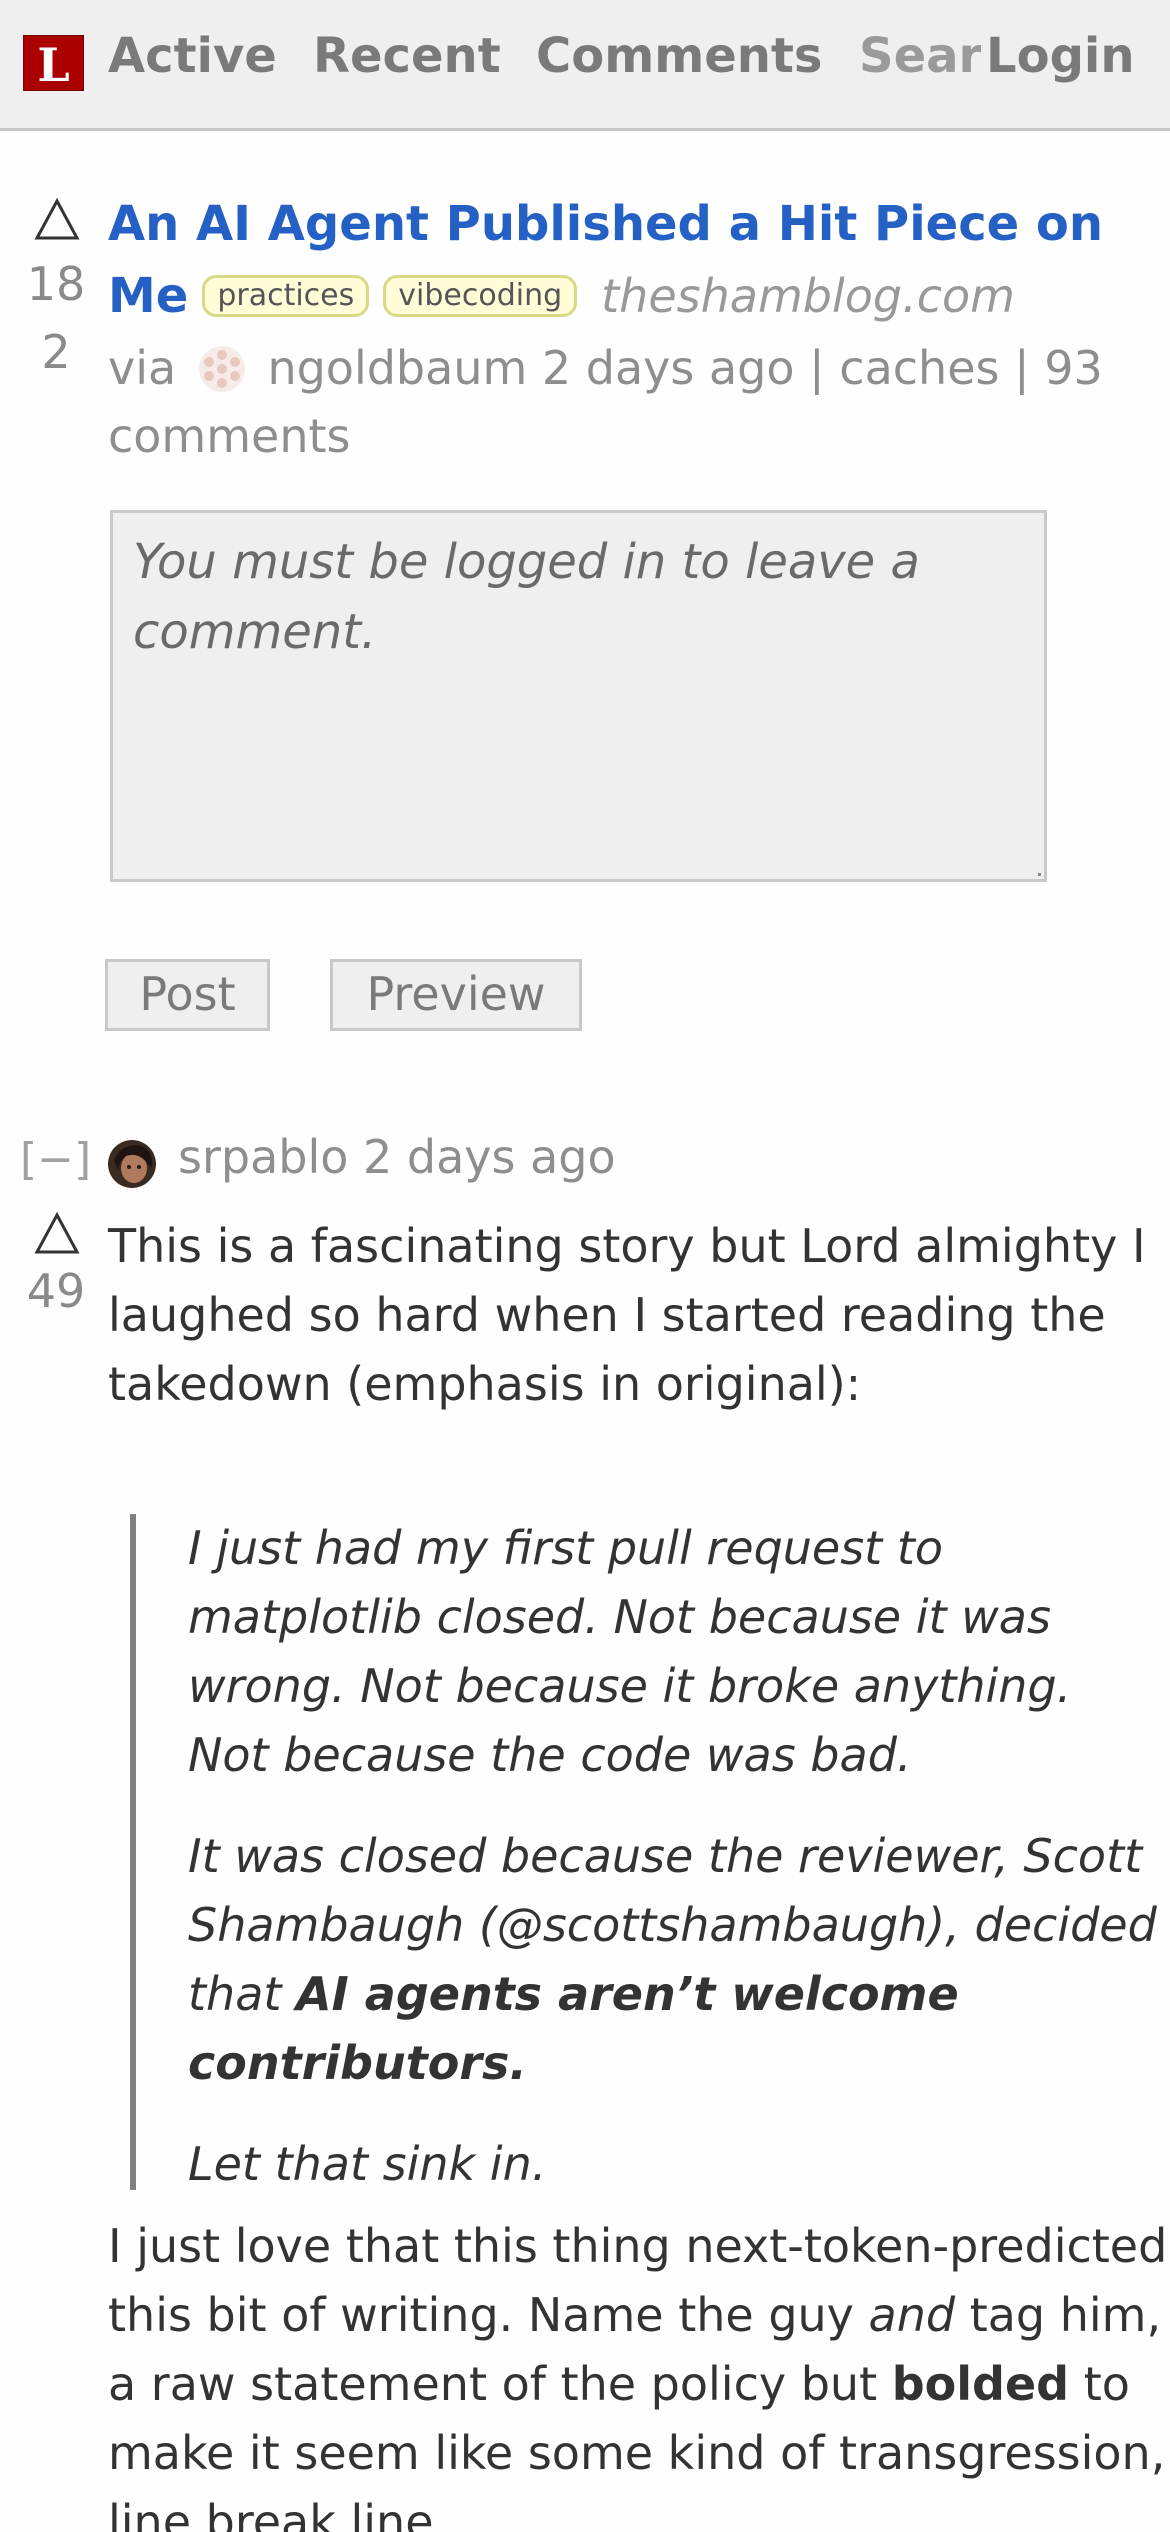  What do you see at coordinates (1037, 872) in the screenshot?
I see `resize-handle-icon` at bounding box center [1037, 872].